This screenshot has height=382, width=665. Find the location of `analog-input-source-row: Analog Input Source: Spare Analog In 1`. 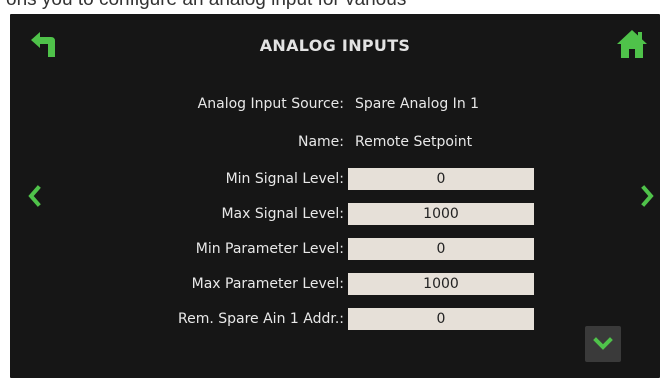

analog-input-source-row: Analog Input Source: Spare Analog In 1 is located at coordinates (335, 104).